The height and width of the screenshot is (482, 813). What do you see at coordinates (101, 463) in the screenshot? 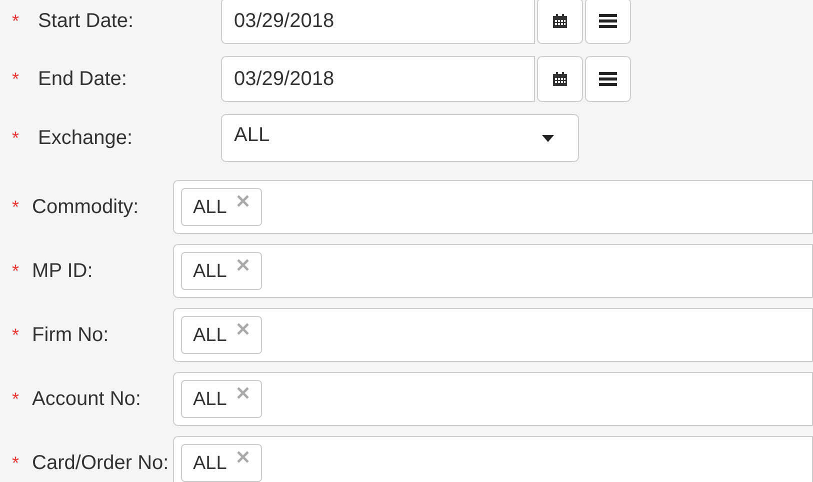
I see `field-label: Card/Order No:` at bounding box center [101, 463].